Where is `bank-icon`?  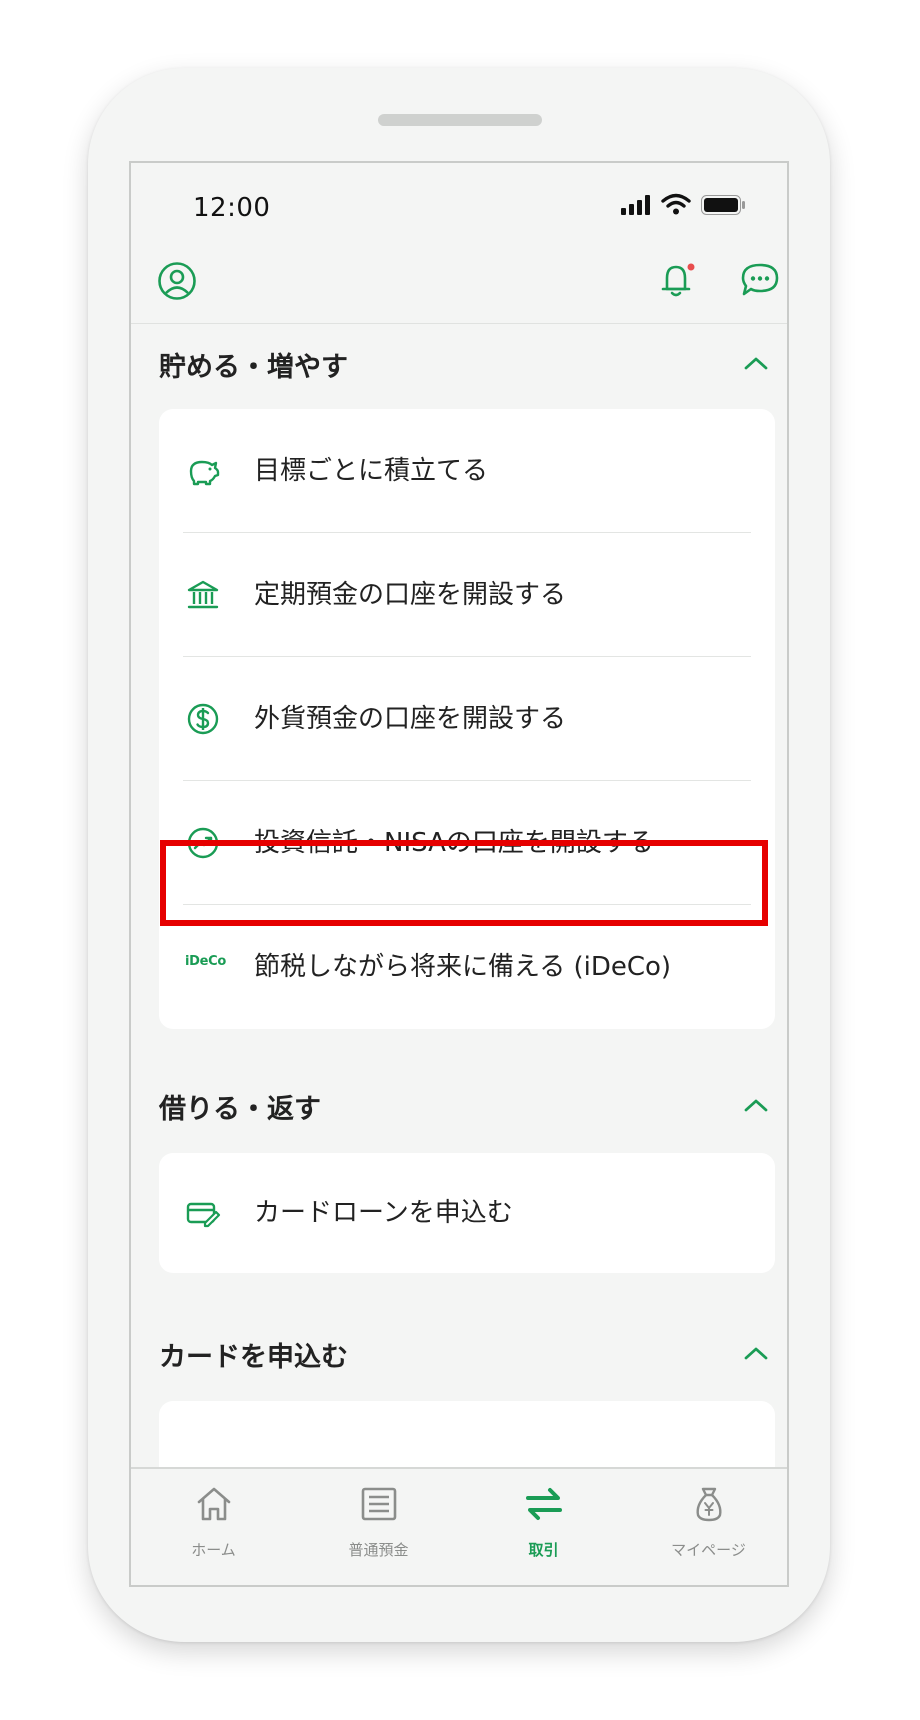
bank-icon is located at coordinates (203, 594).